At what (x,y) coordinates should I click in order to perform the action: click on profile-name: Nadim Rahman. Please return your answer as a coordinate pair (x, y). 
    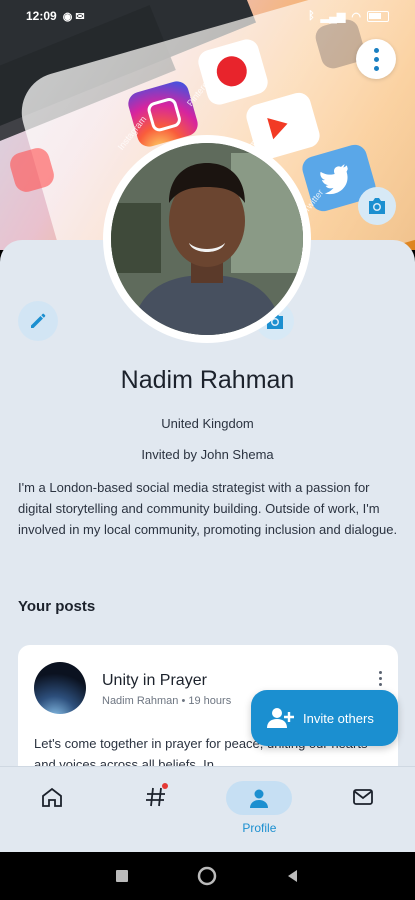
    Looking at the image, I should click on (207, 380).